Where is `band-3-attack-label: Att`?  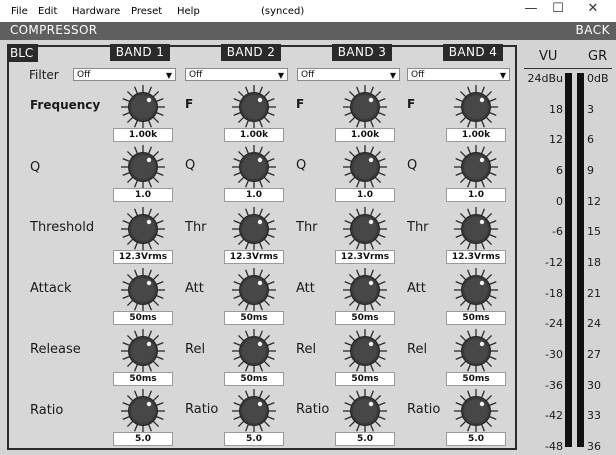
band-3-attack-label: Att is located at coordinates (305, 288).